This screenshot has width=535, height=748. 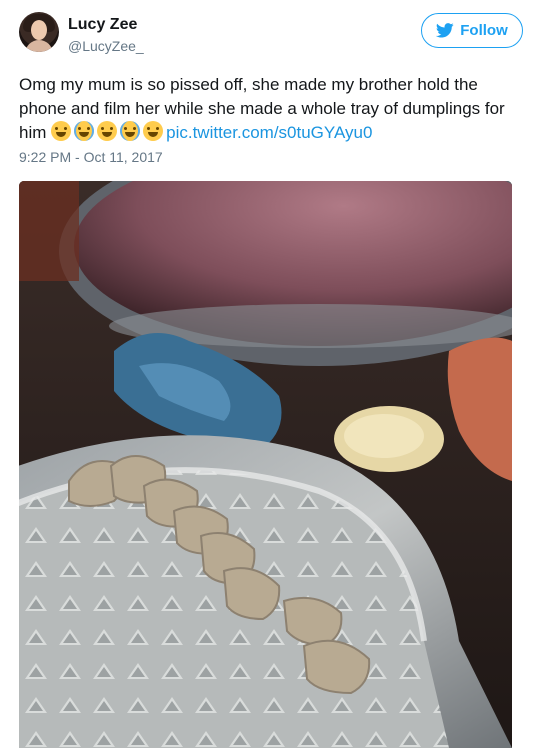 What do you see at coordinates (484, 30) in the screenshot?
I see `follow-label: Follow` at bounding box center [484, 30].